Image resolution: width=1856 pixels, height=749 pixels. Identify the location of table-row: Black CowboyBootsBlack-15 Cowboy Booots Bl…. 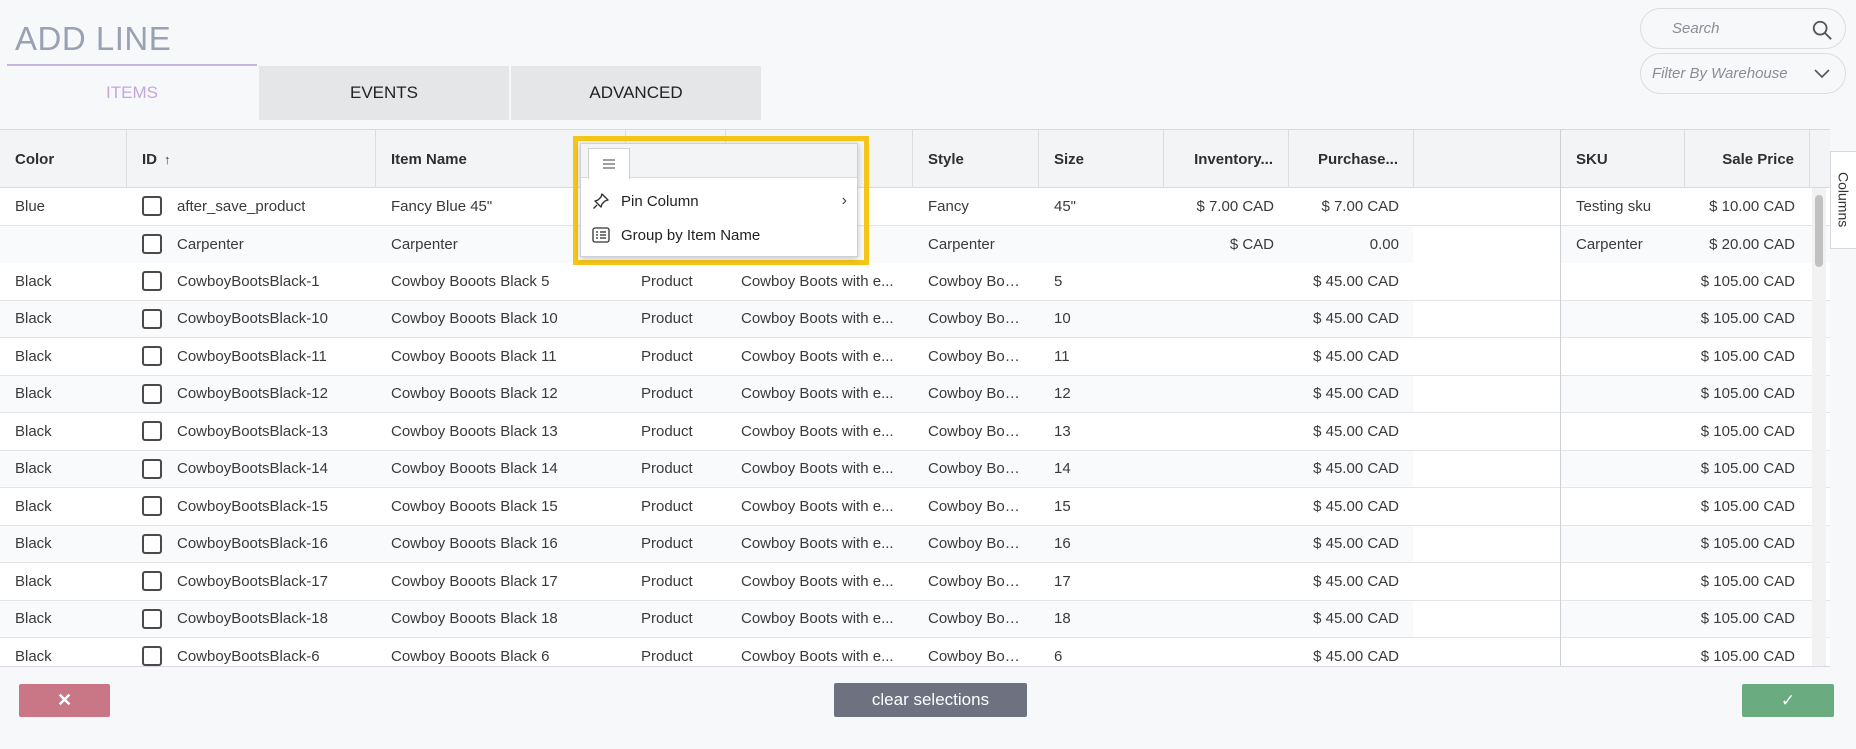
(915, 507).